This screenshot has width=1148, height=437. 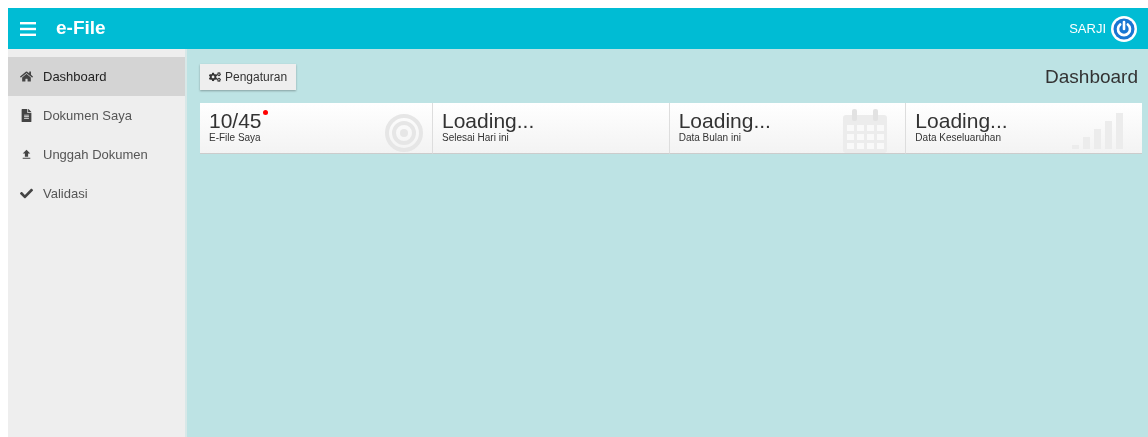 I want to click on sidebar-item: Dashboard, so click(x=96, y=76).